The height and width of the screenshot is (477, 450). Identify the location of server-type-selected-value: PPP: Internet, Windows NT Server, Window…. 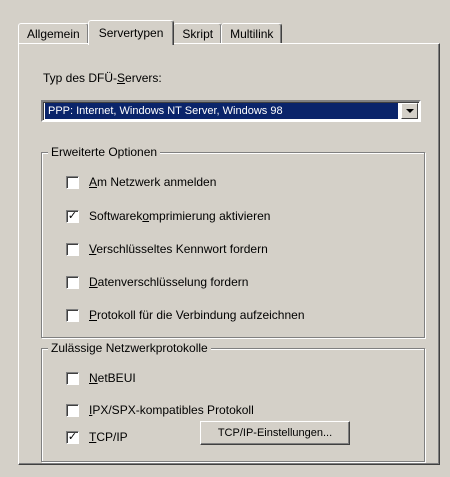
(221, 111).